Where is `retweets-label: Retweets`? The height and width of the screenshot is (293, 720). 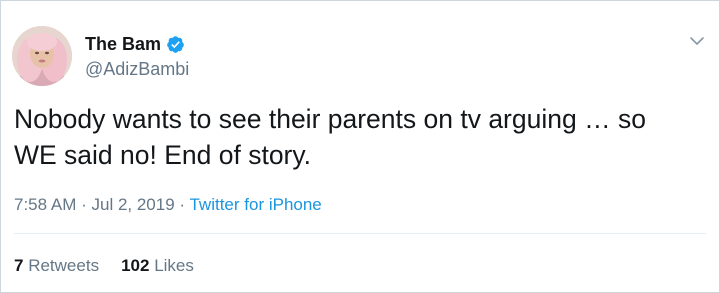 retweets-label: Retweets is located at coordinates (64, 265).